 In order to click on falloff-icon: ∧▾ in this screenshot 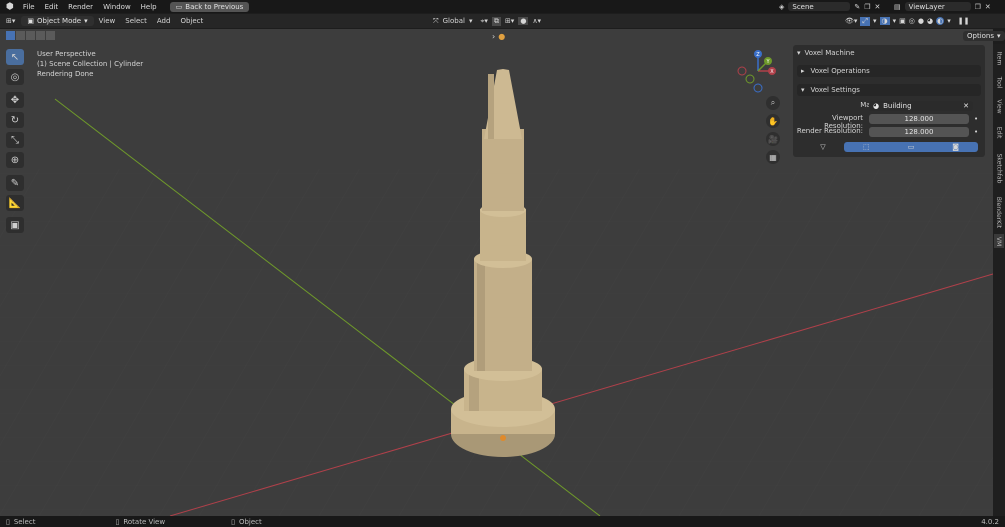, I will do `click(536, 21)`.